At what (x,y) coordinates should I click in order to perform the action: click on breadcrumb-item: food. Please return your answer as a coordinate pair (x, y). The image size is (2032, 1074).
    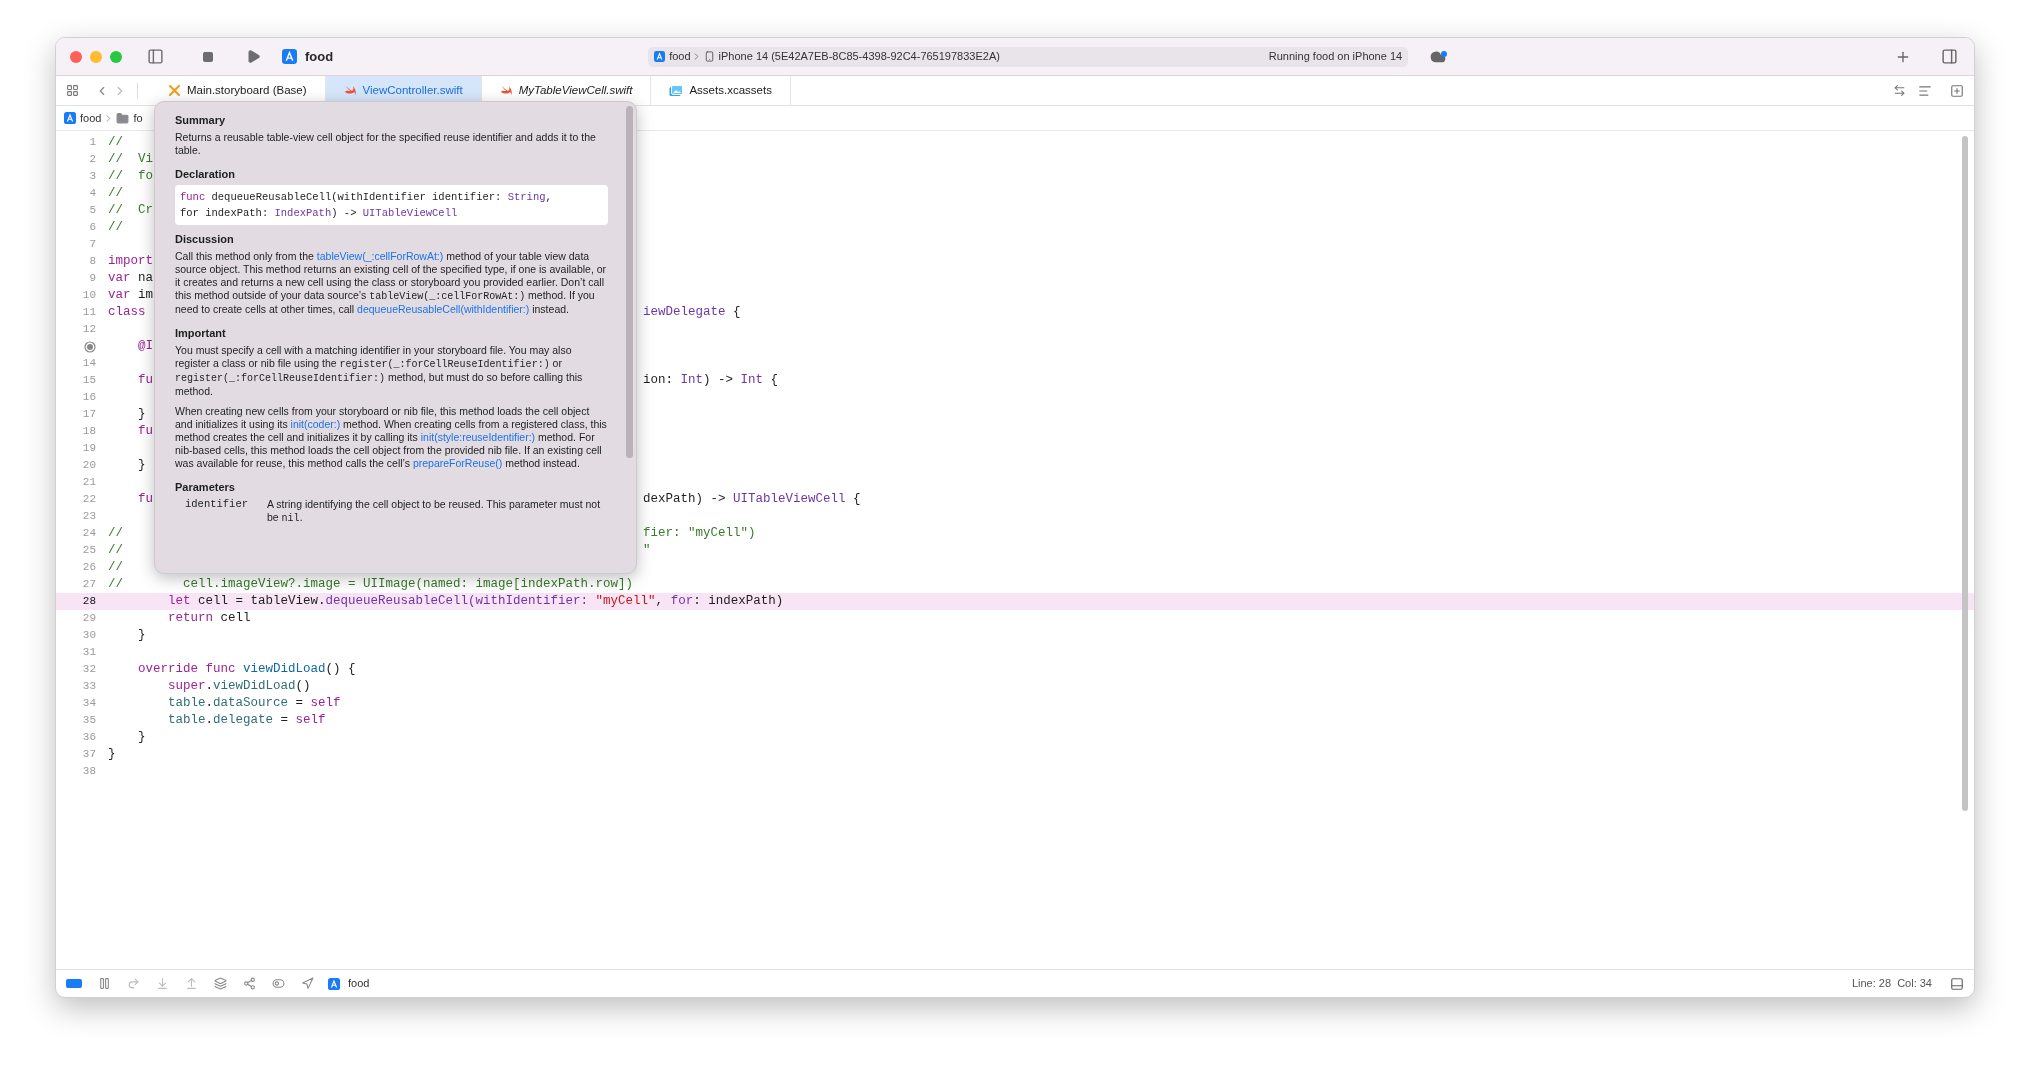
    Looking at the image, I should click on (91, 118).